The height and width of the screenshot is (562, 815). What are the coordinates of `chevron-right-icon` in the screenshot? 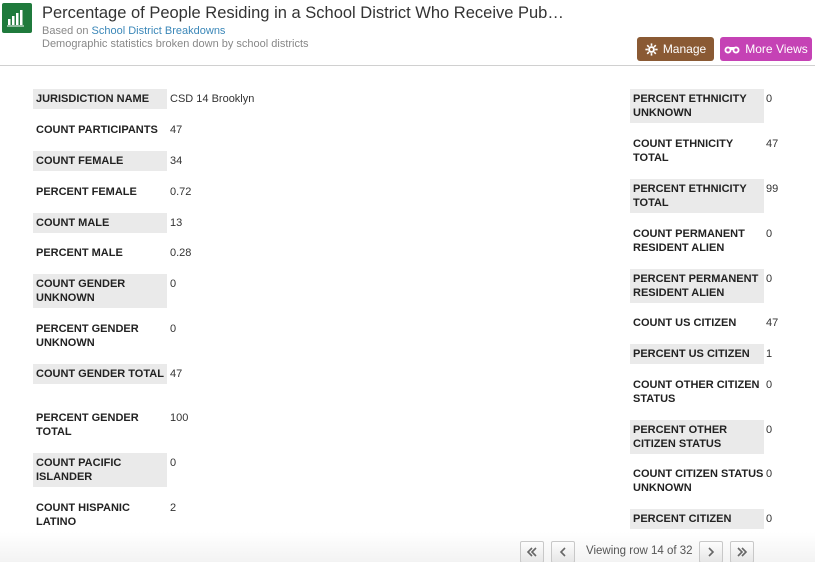 It's located at (711, 552).